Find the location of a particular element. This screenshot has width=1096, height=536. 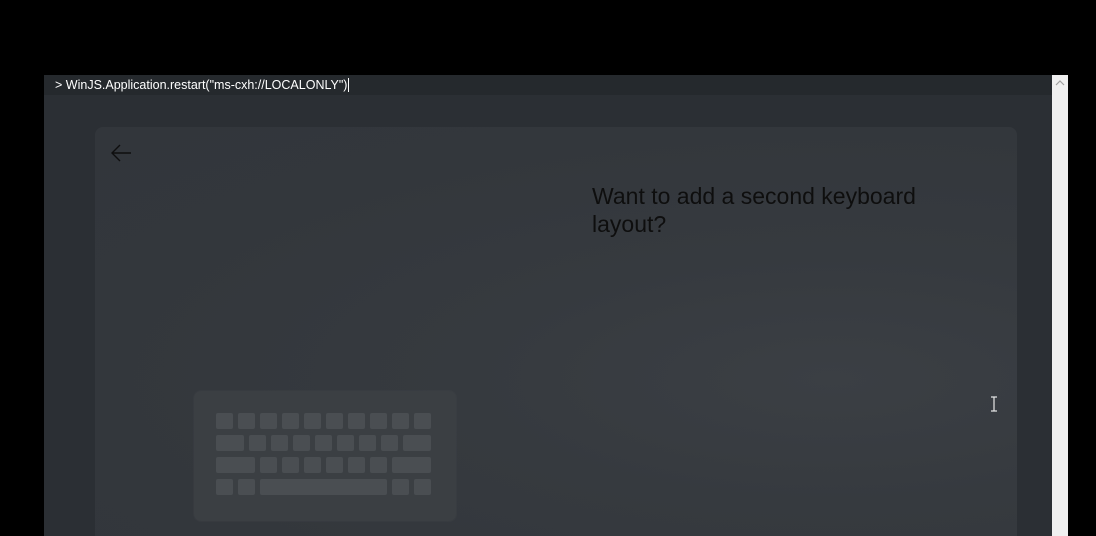

spacebar-key is located at coordinates (323, 487).